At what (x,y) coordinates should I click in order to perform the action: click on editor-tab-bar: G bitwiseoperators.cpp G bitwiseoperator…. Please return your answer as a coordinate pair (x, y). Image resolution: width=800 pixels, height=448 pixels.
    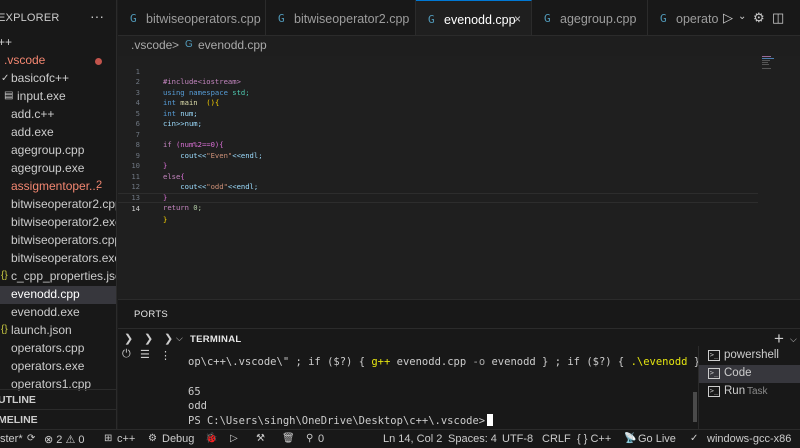
    Looking at the image, I should click on (459, 18).